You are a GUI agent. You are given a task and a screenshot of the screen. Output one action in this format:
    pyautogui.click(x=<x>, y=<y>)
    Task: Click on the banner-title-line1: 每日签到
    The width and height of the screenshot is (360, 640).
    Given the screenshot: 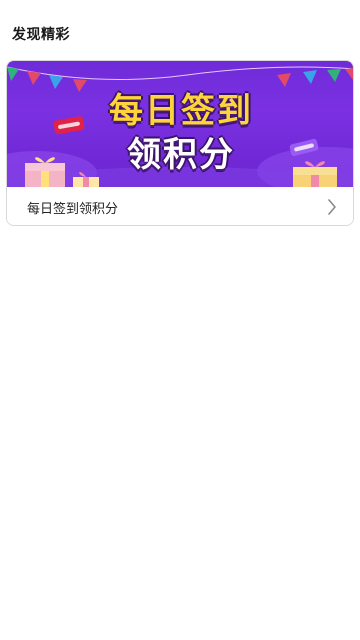 What is the action you would take?
    pyautogui.click(x=181, y=111)
    